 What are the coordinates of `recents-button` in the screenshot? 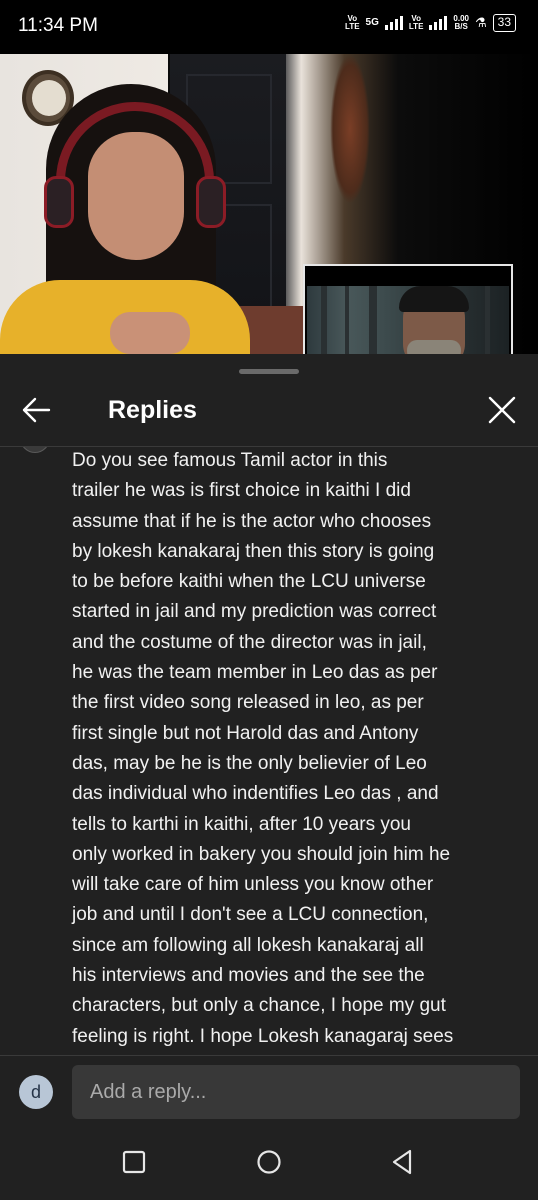 It's located at (134, 1162).